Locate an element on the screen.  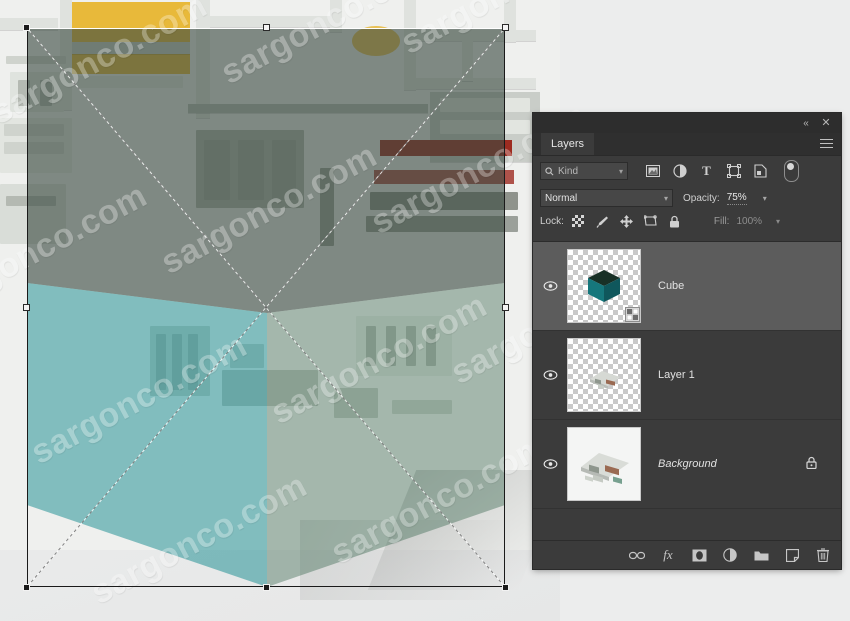
fill-label: Fill: is located at coordinates (721, 221).